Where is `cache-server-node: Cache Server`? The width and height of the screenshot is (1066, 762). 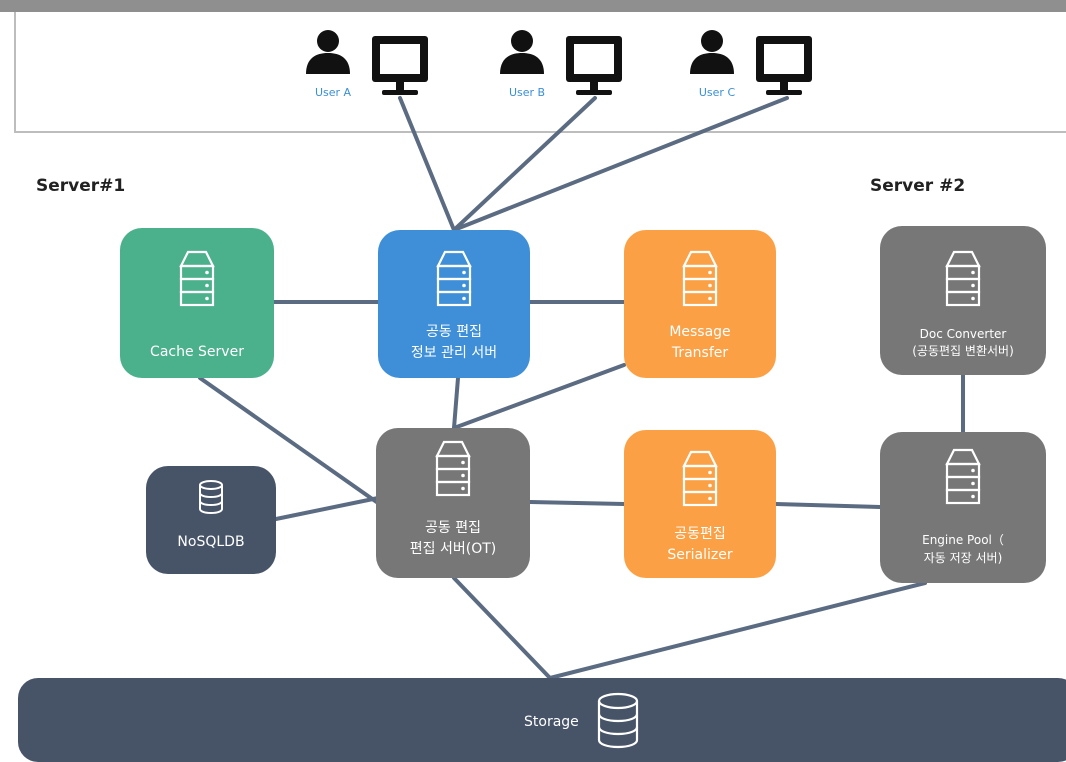 cache-server-node: Cache Server is located at coordinates (197, 303).